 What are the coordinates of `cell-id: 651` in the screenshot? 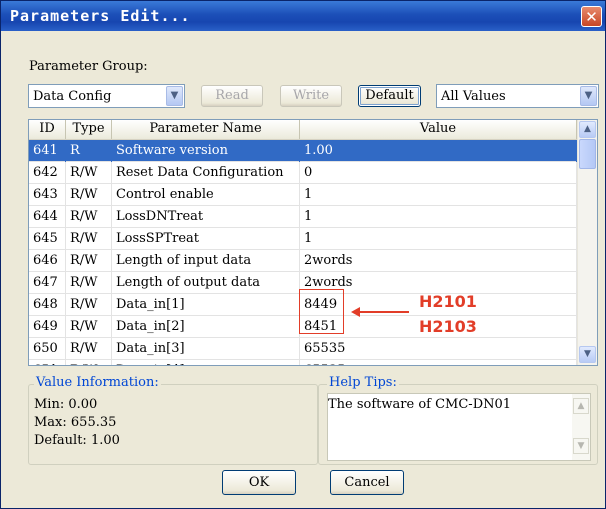 It's located at (47, 362).